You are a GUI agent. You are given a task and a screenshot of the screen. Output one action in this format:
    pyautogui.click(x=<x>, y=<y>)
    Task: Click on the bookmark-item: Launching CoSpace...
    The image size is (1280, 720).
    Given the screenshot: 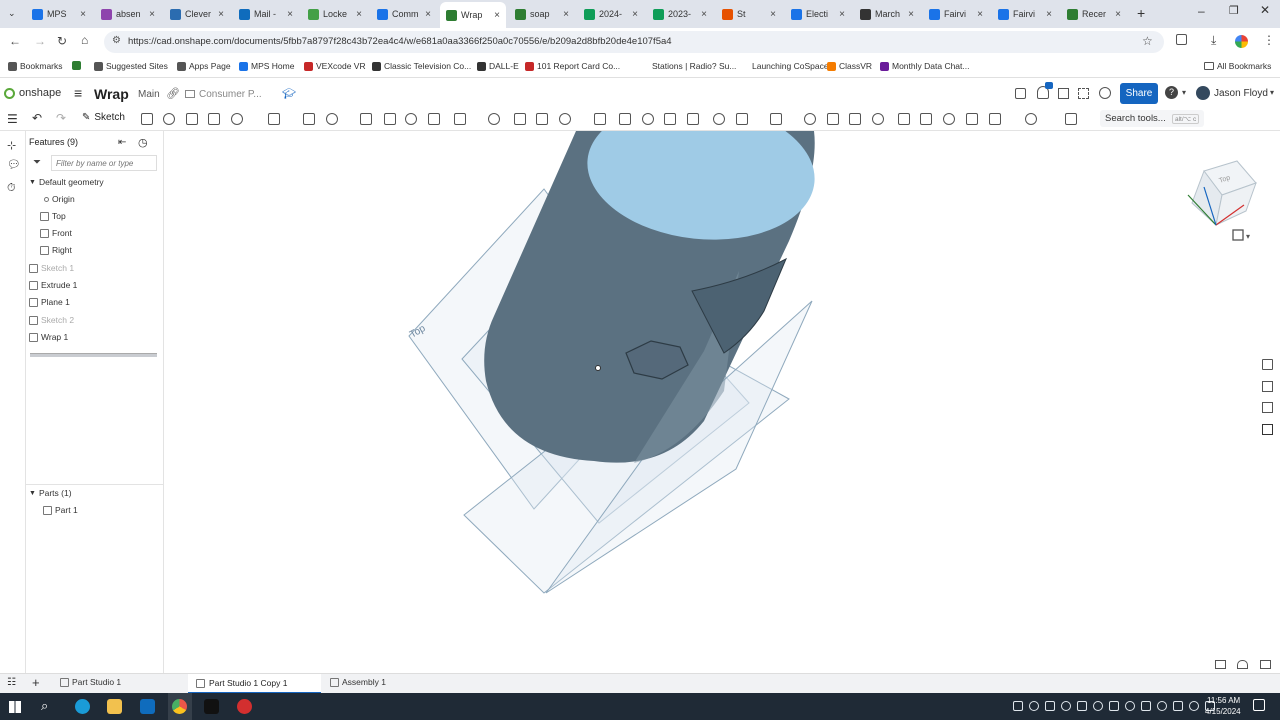 What is the action you would take?
    pyautogui.click(x=788, y=66)
    